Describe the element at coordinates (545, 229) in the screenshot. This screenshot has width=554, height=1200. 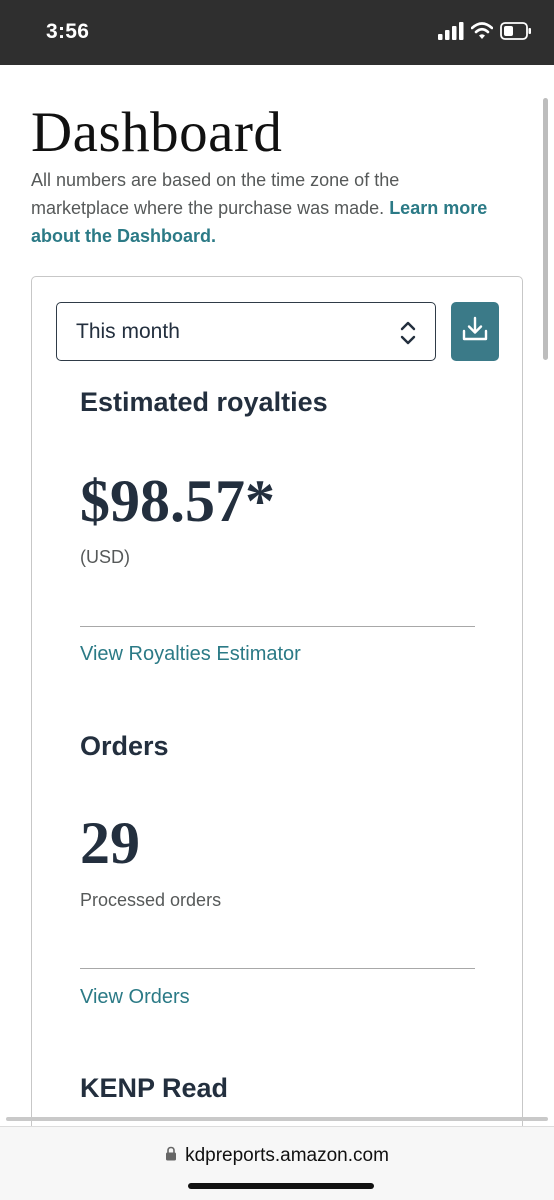
I see `scrollbar` at that location.